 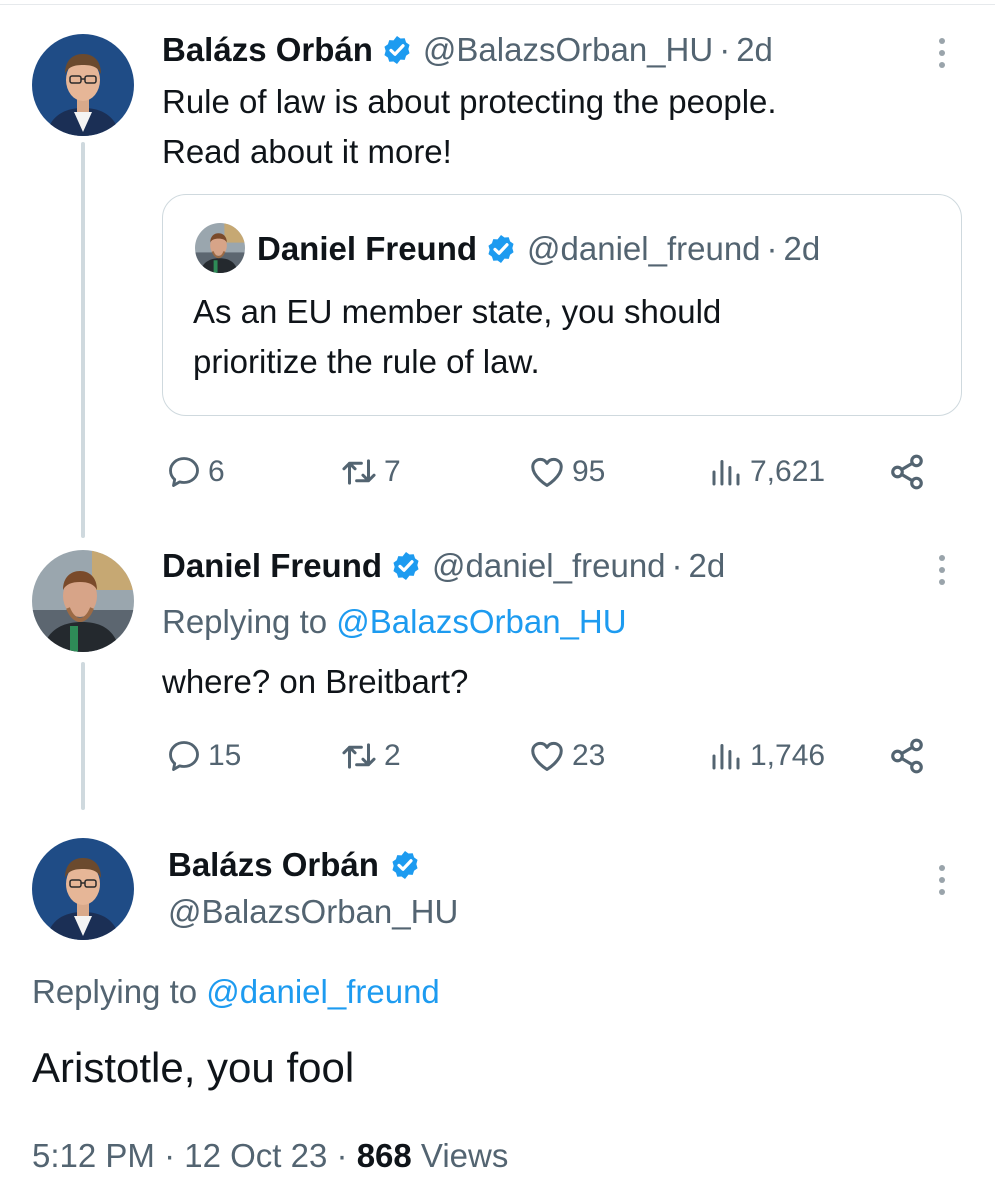 What do you see at coordinates (566, 472) in the screenshot?
I see `like-button: 95` at bounding box center [566, 472].